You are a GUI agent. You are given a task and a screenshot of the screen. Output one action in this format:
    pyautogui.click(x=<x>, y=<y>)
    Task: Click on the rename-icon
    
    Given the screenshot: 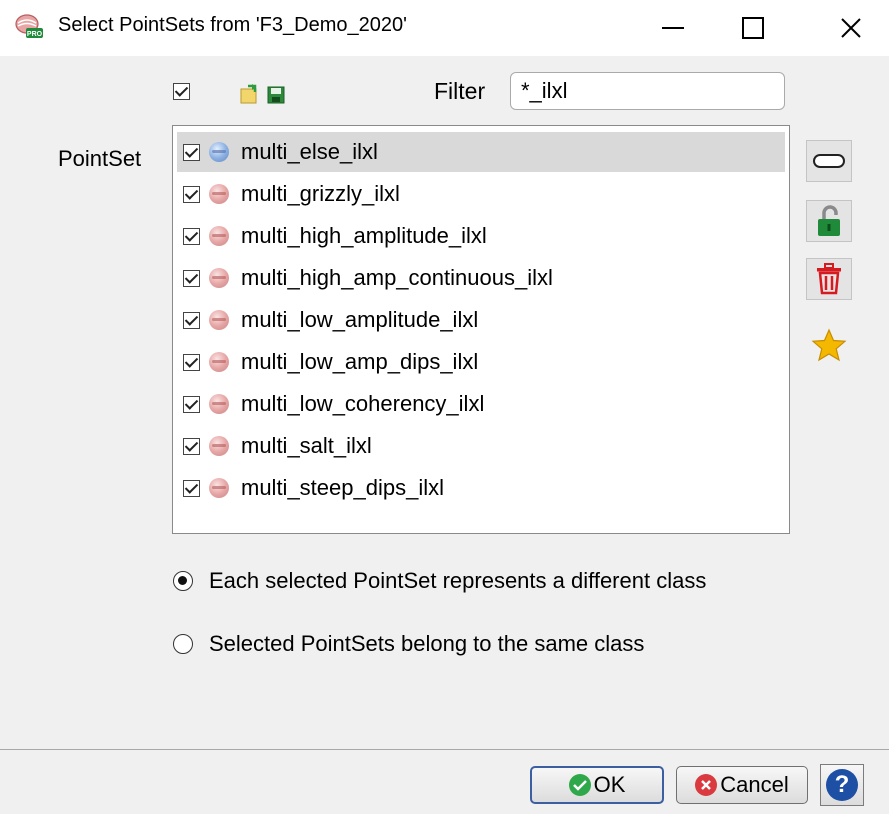 What is the action you would take?
    pyautogui.click(x=829, y=161)
    